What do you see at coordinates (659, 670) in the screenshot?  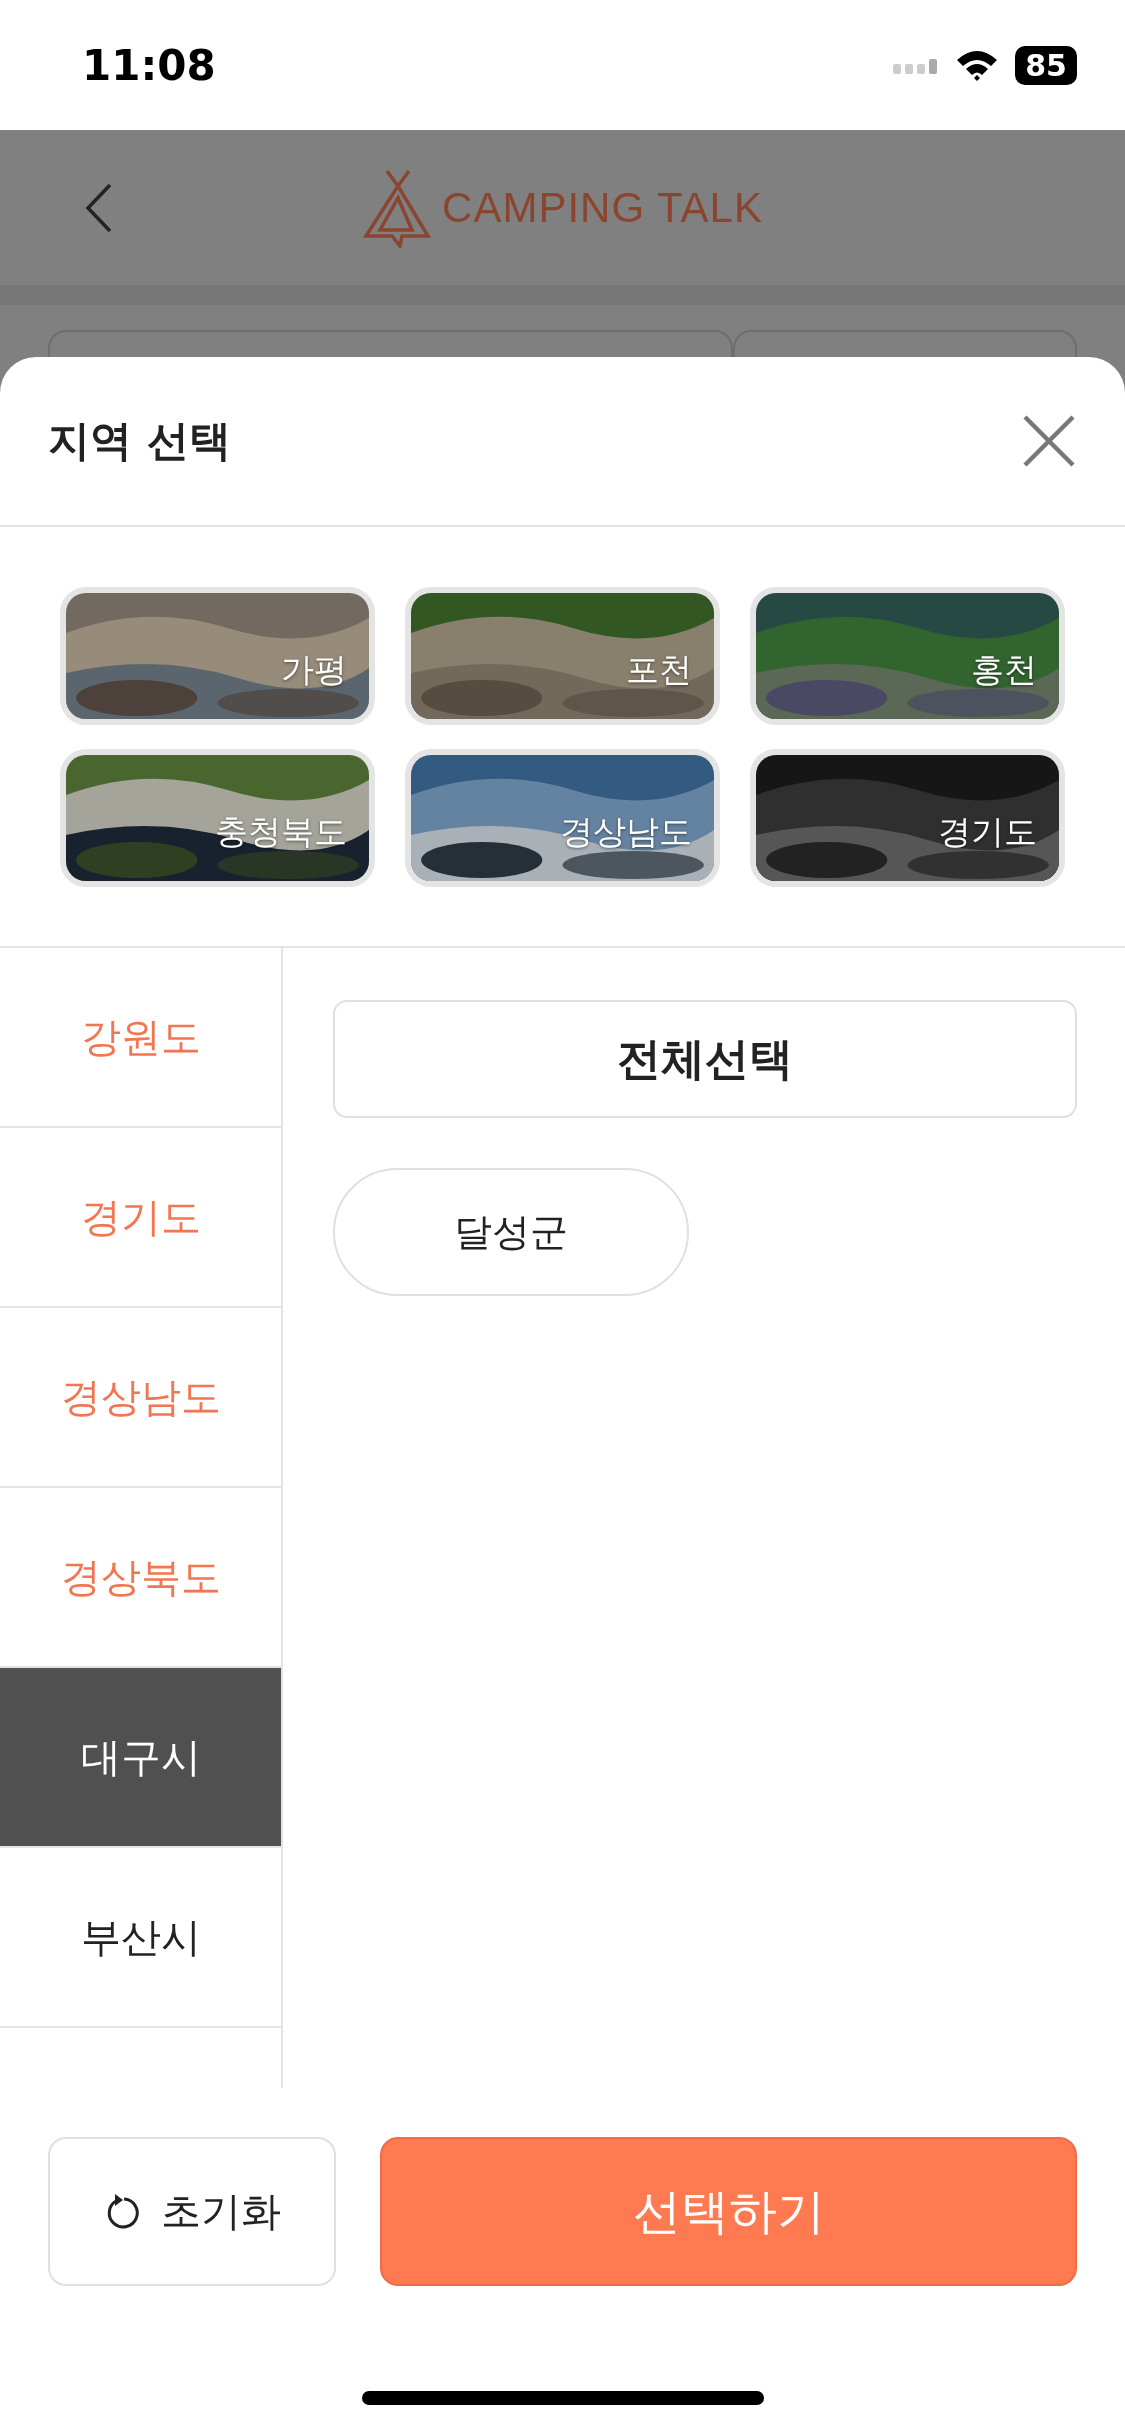 I see `region-label: 포천` at bounding box center [659, 670].